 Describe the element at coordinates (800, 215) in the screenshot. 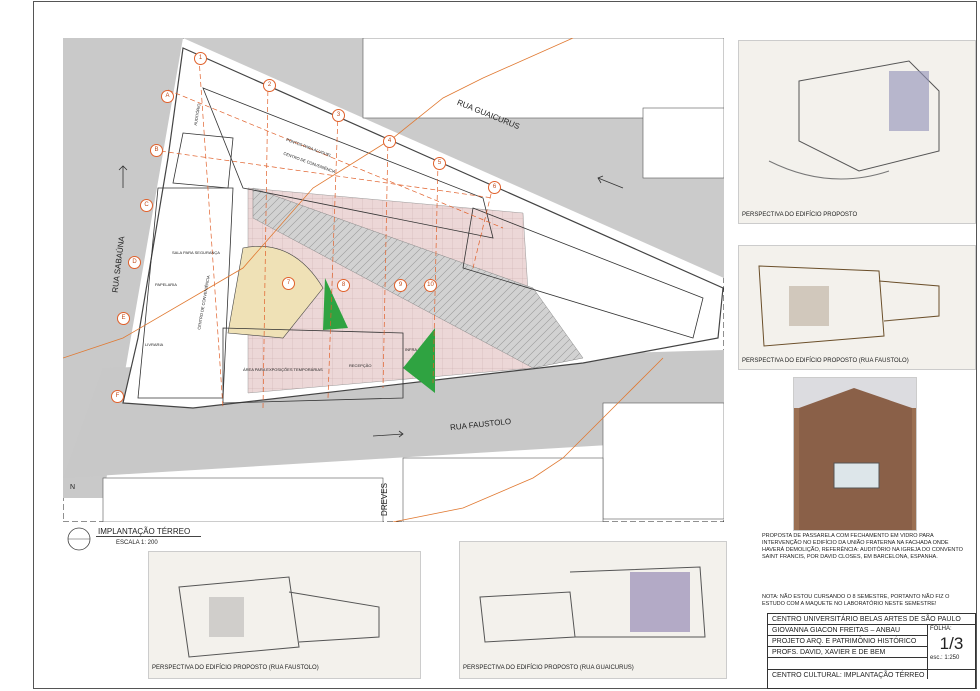

I see `sketch-1-caption: PERSPECTIVA DO EDIFÍCIO PROPOSTO` at that location.